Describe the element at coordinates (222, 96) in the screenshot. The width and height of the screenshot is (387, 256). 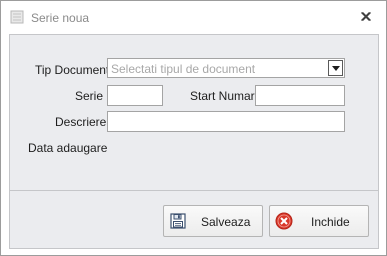
I see `start-numar-label: Start Numar` at that location.